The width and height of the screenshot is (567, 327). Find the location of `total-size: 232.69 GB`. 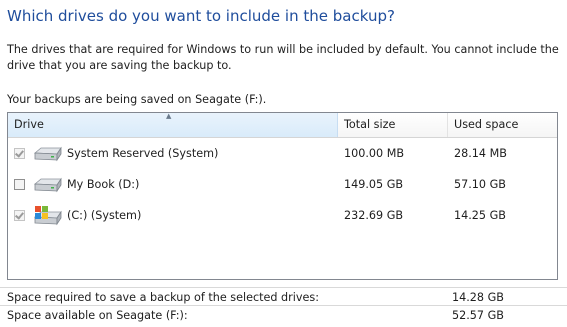

total-size: 232.69 GB is located at coordinates (374, 215).